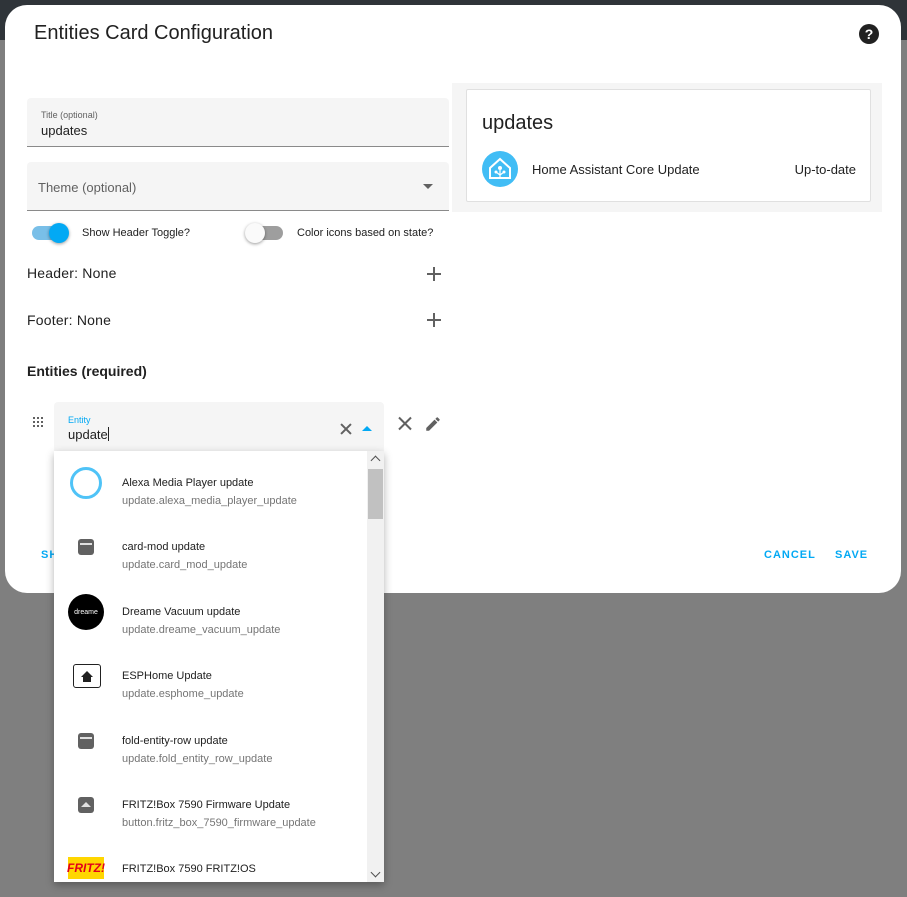  I want to click on theme-select-placeholder: Theme (optional), so click(87, 187).